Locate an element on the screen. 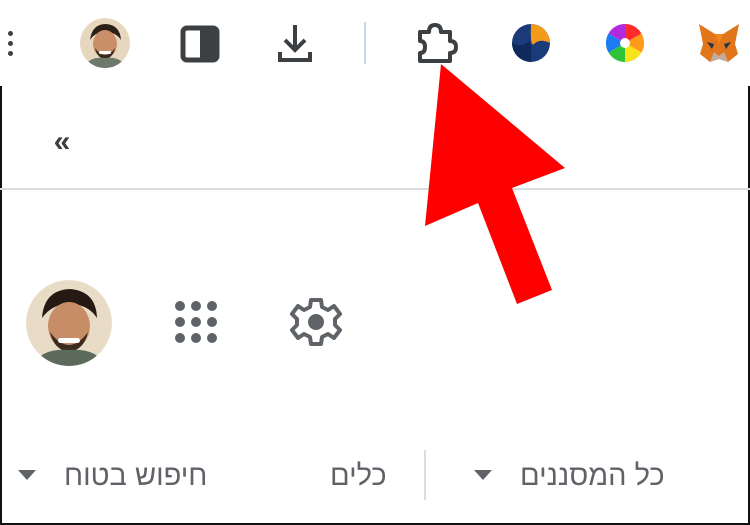 The image size is (750, 525). panel-divider is located at coordinates (375, 189).